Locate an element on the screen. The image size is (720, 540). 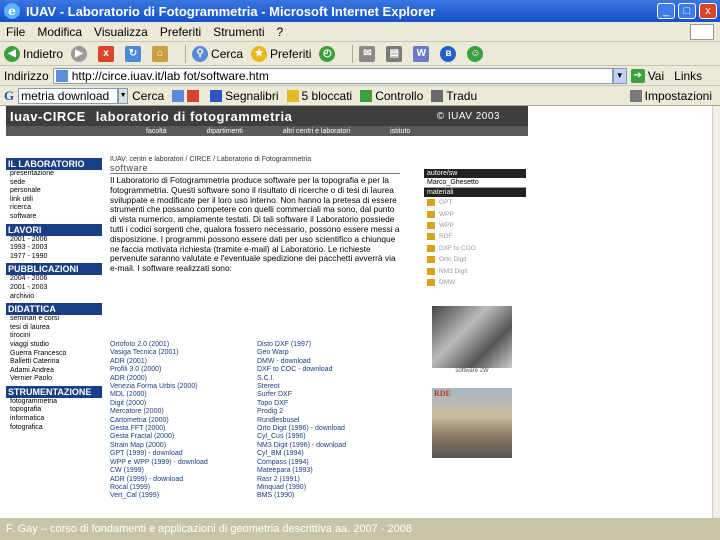
refresh-button: ↻ is located at coordinates (134, 53).